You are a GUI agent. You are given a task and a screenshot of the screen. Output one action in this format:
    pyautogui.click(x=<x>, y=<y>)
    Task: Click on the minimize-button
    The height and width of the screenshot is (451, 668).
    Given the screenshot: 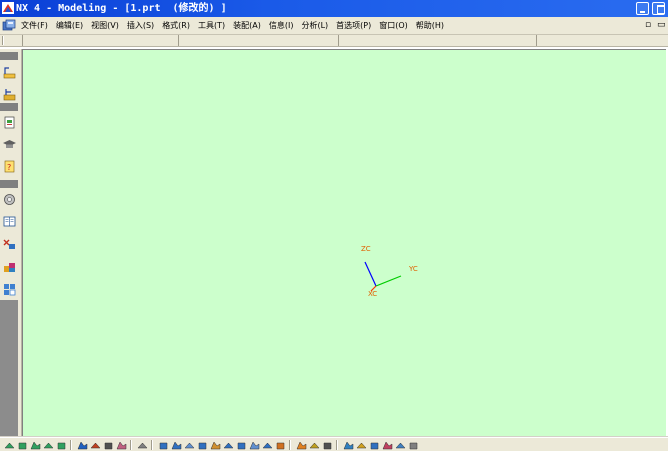 What is the action you would take?
    pyautogui.click(x=642, y=8)
    